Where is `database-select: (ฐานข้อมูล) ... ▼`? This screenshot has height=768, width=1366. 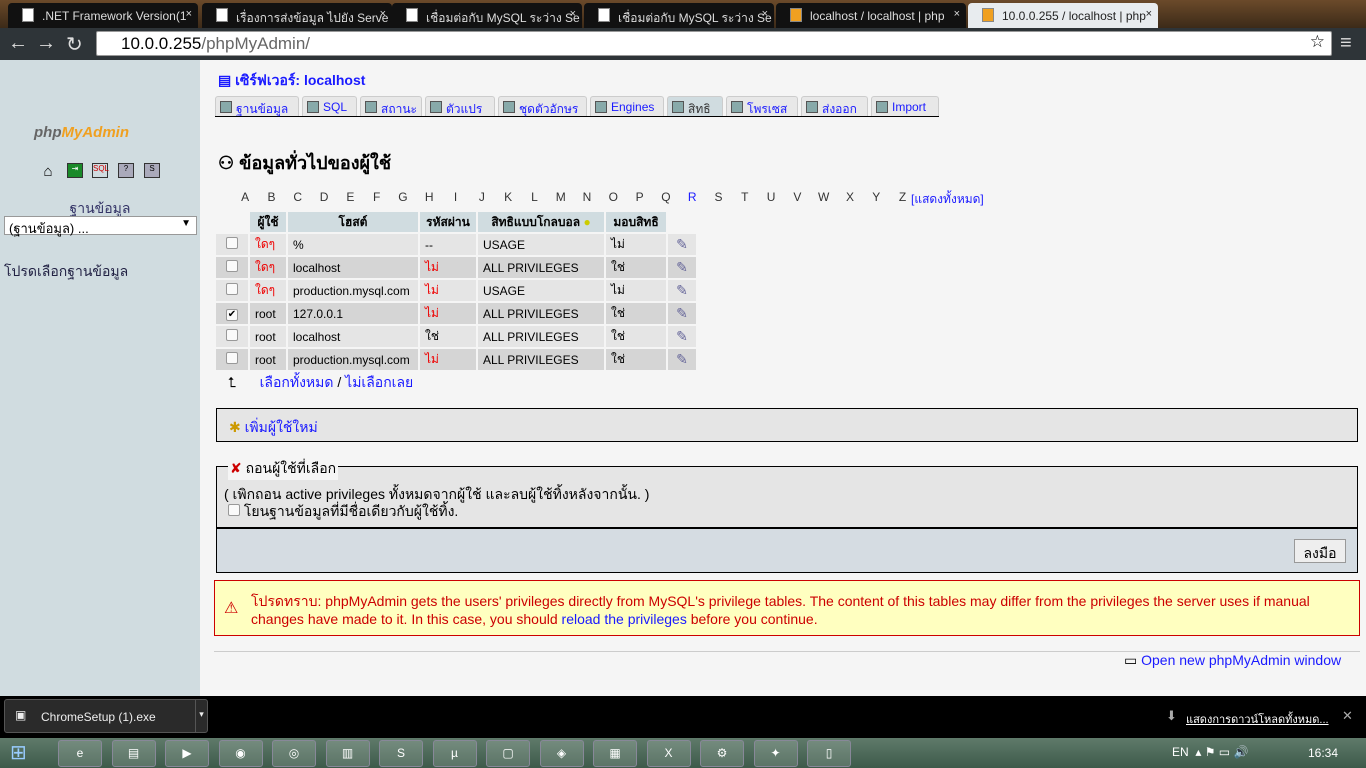
database-select: (ฐานข้อมูล) ... ▼ is located at coordinates (100, 226).